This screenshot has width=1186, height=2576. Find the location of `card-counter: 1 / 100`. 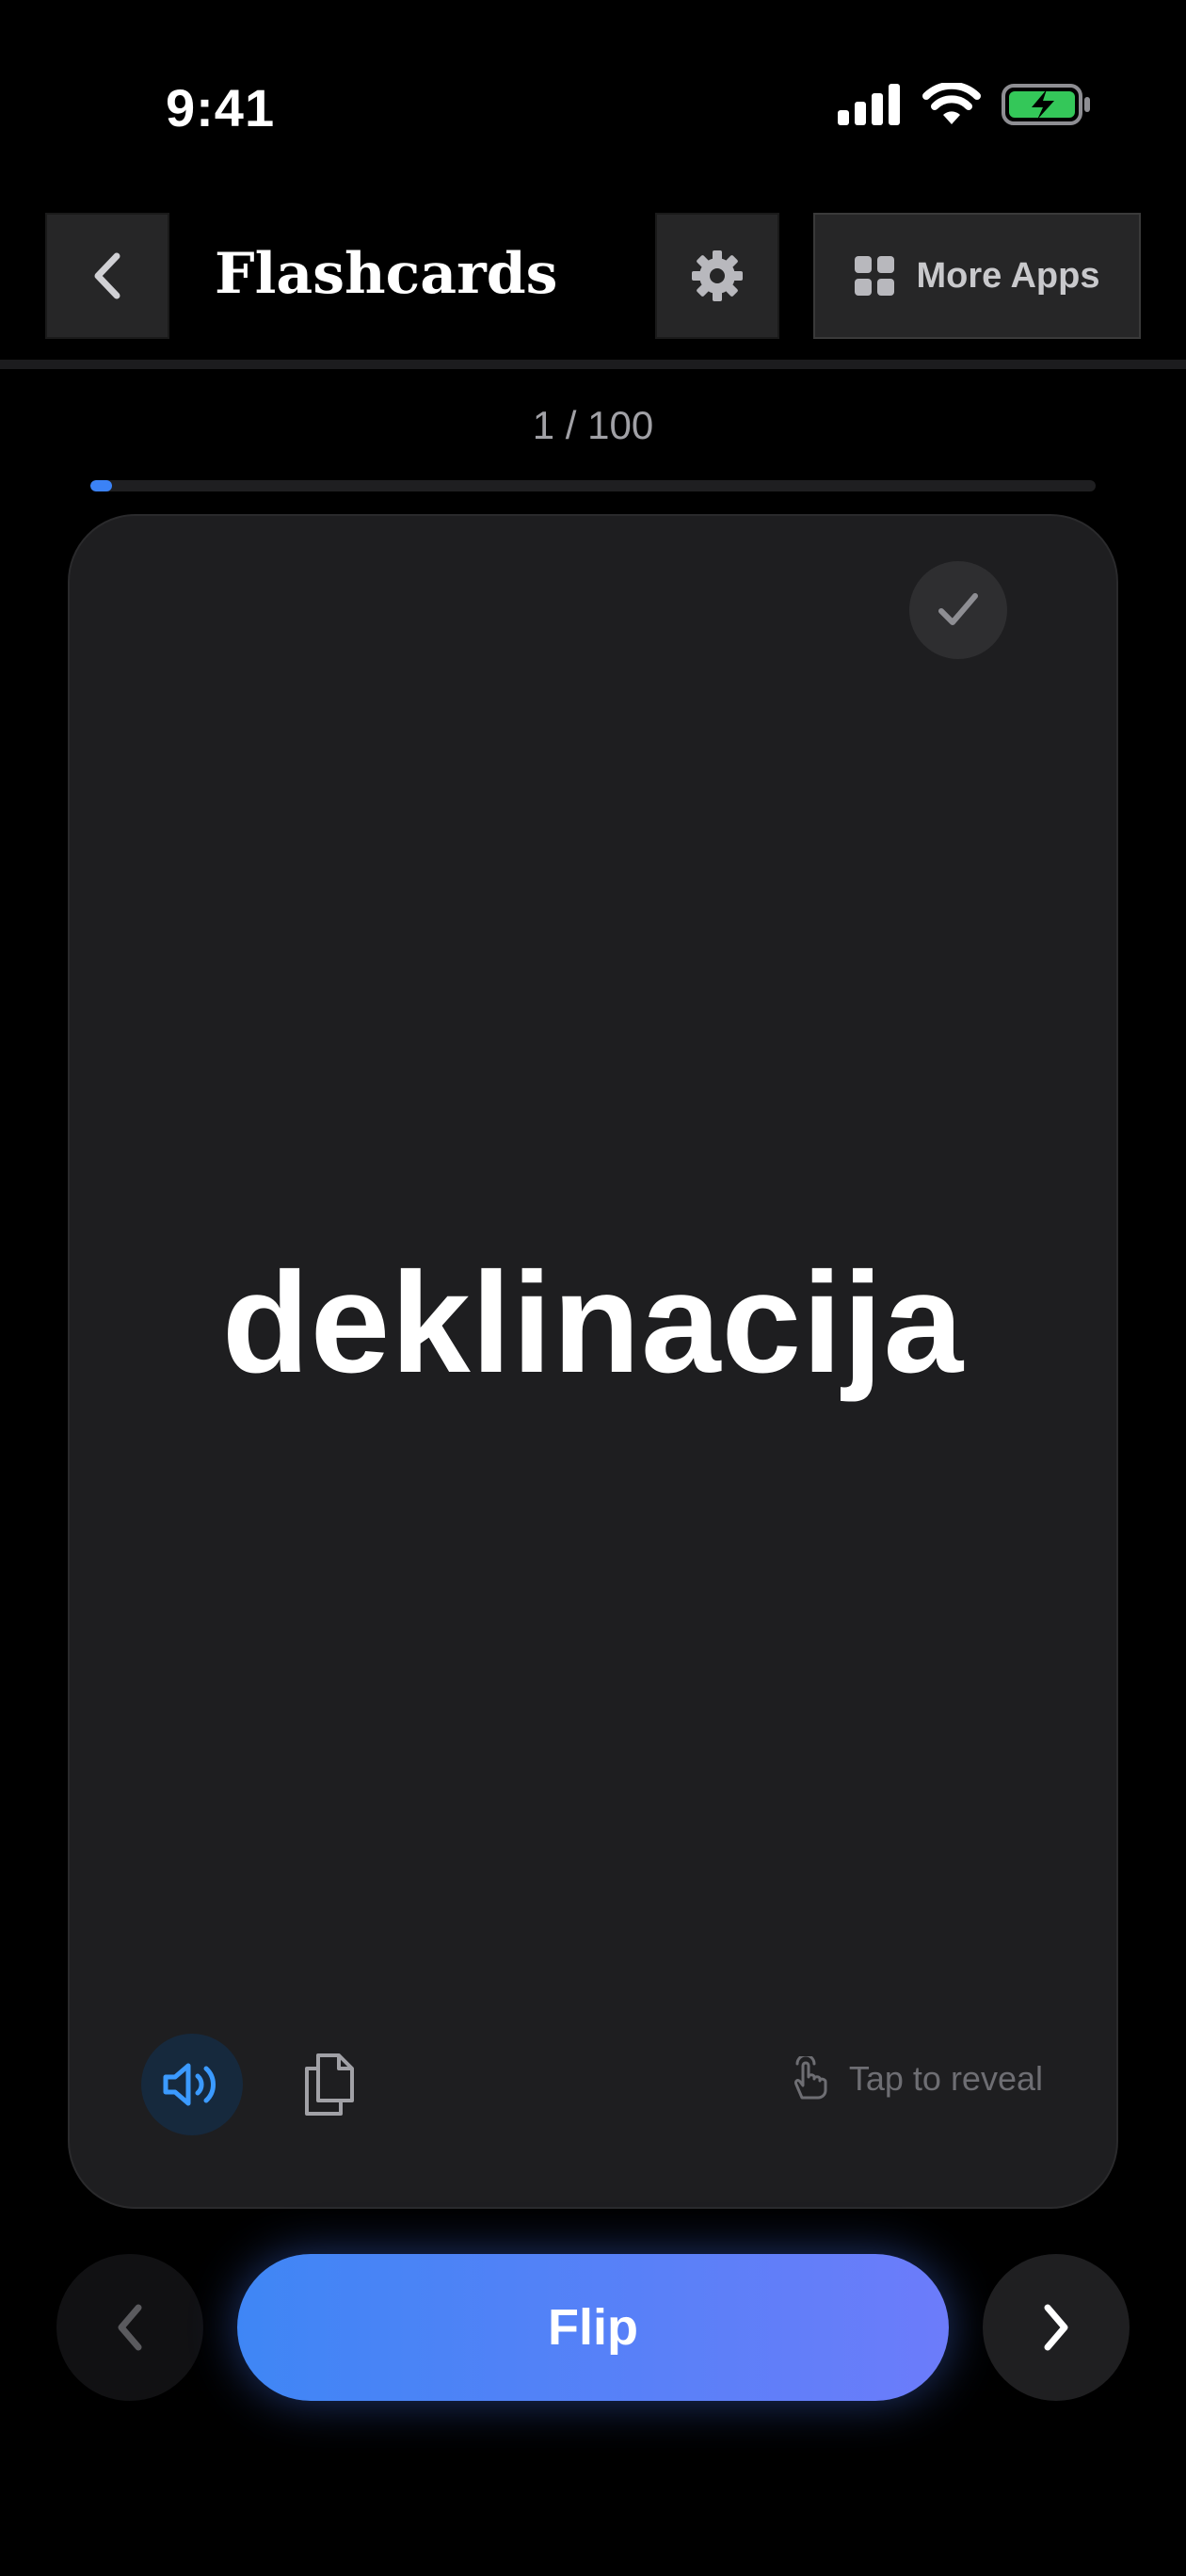

card-counter: 1 / 100 is located at coordinates (593, 425).